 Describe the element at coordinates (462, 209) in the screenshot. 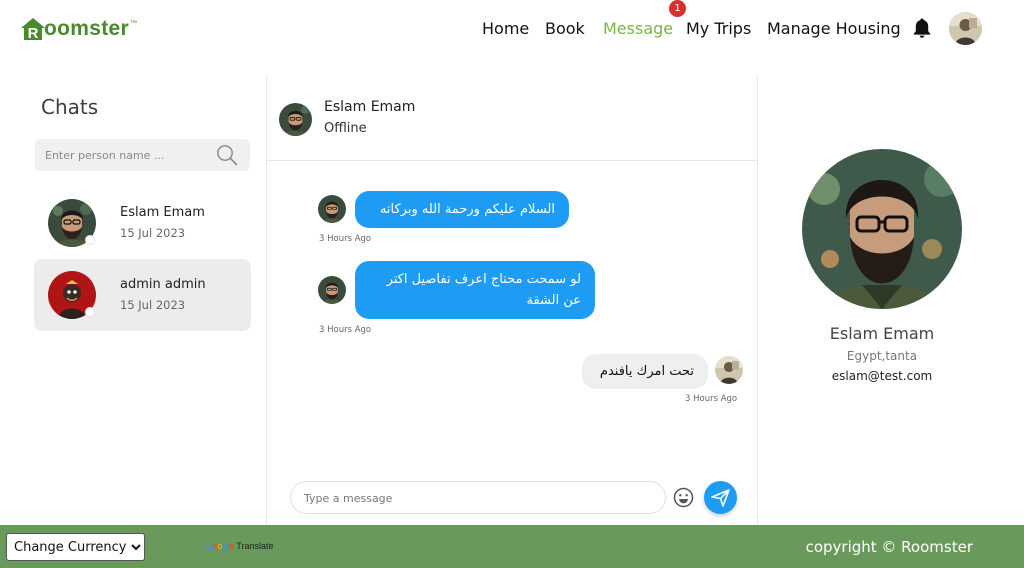

I see `message-bubble-incoming: السلام عليكم ورحمة الله وبركاته` at that location.